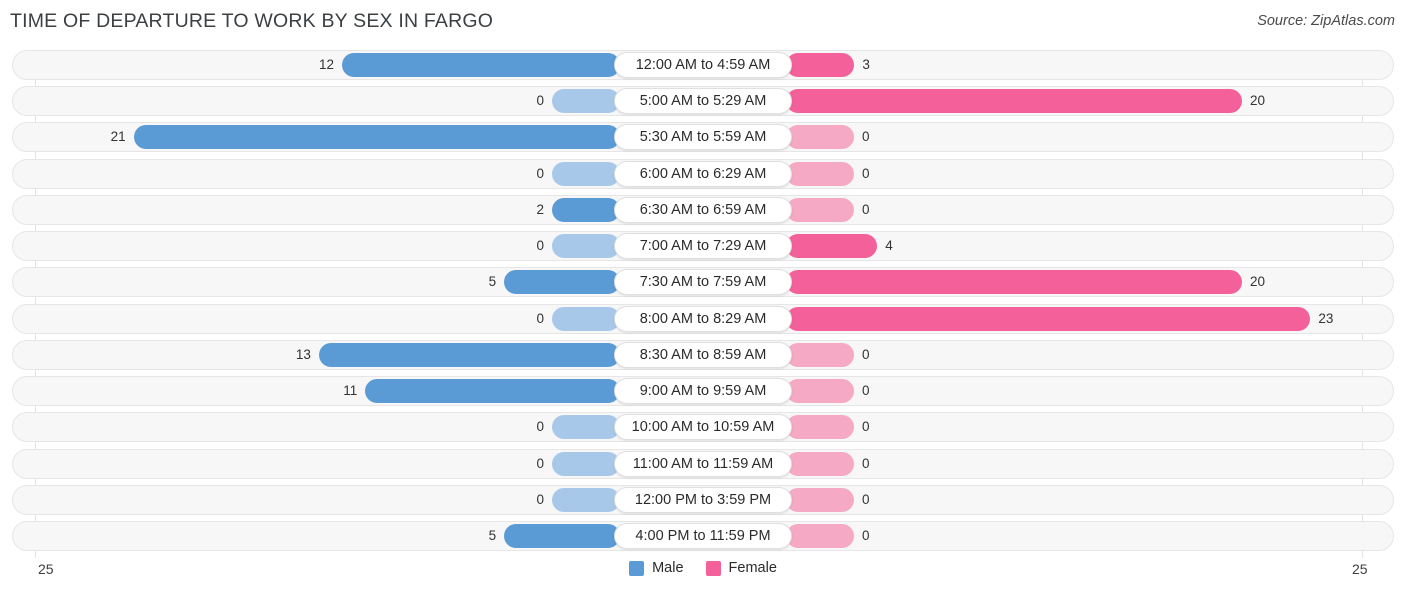 The height and width of the screenshot is (595, 1406). What do you see at coordinates (668, 568) in the screenshot?
I see `legend-label: Male` at bounding box center [668, 568].